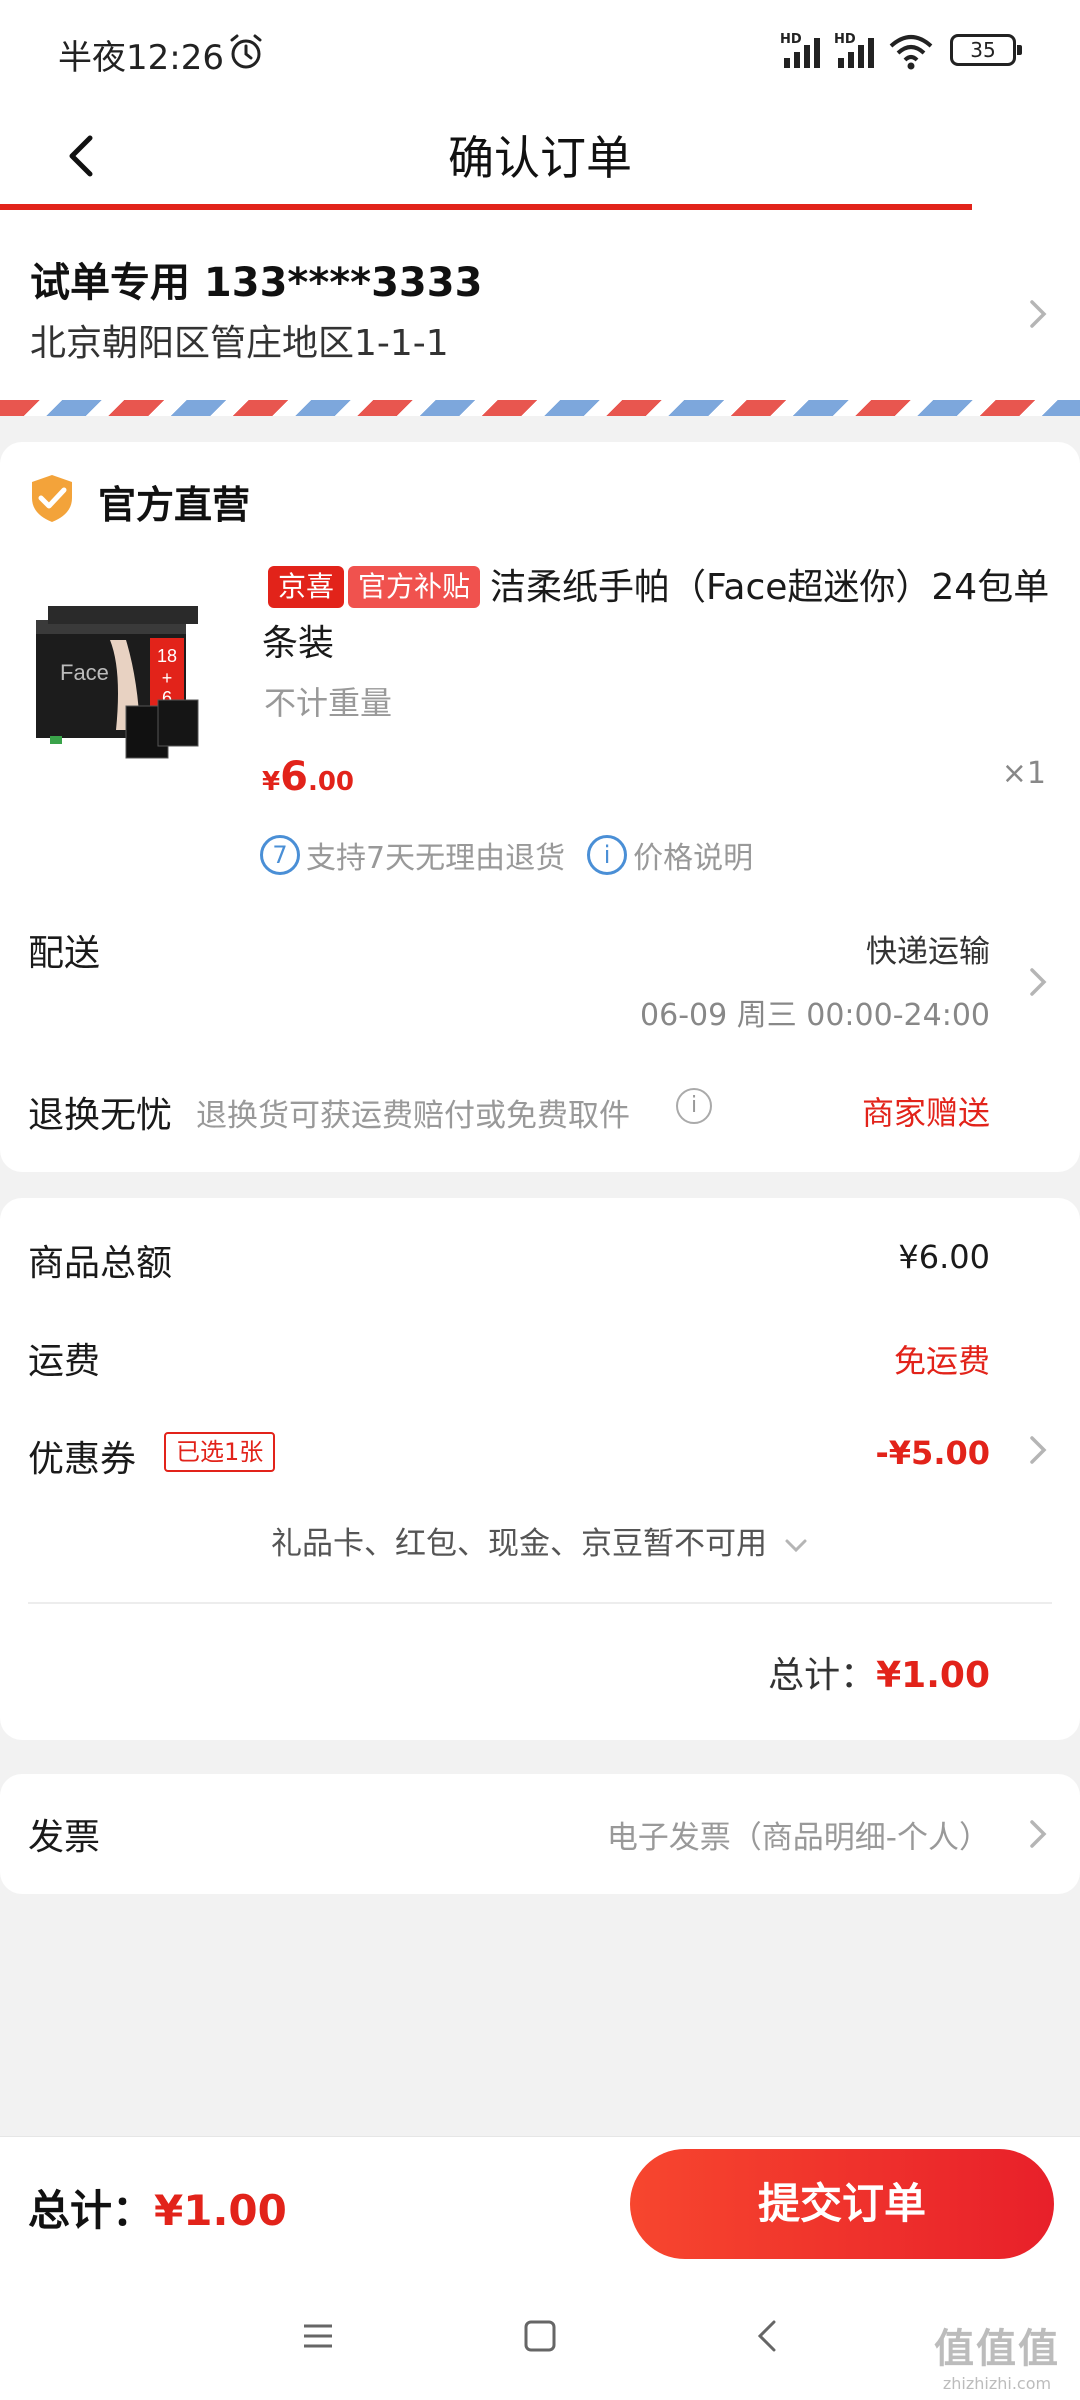 The height and width of the screenshot is (2400, 1080). What do you see at coordinates (141, 58) in the screenshot?
I see `status-time: 半夜12:26` at bounding box center [141, 58].